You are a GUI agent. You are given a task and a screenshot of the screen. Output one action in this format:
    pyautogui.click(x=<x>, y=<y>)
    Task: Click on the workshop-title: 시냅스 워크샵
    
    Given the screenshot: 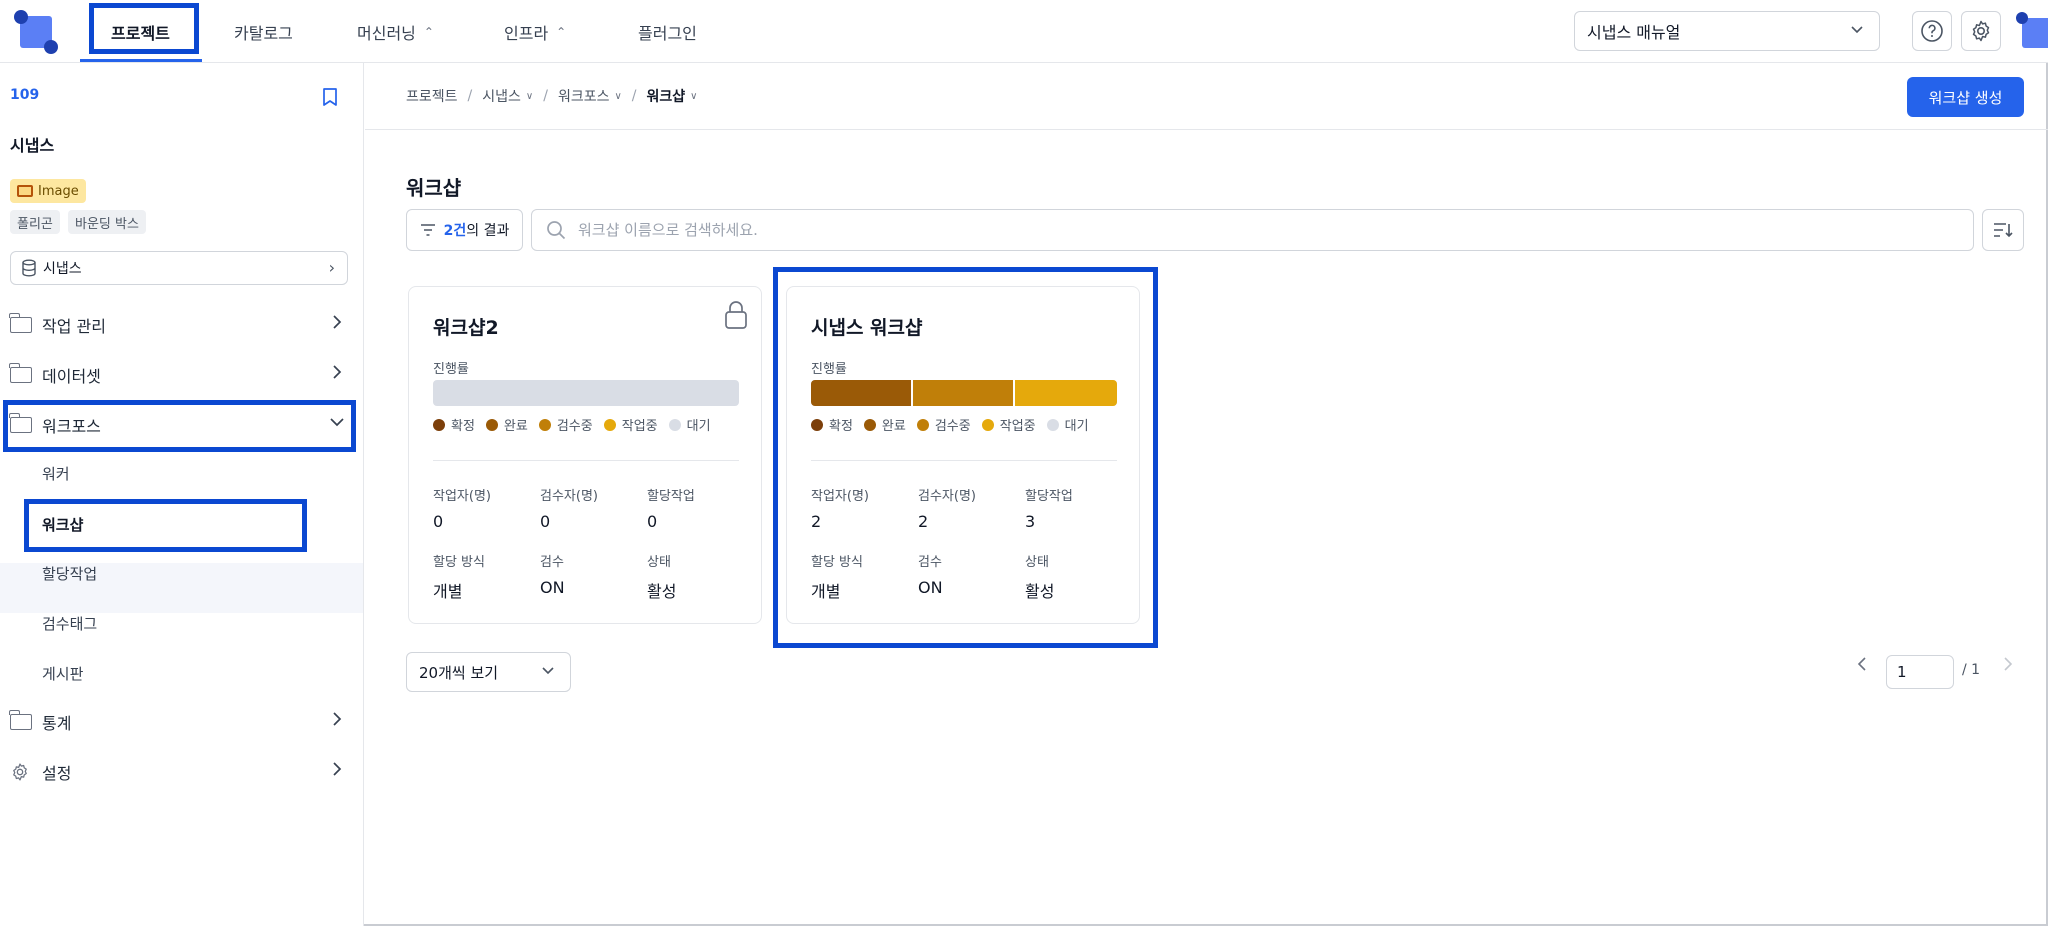 What is the action you would take?
    pyautogui.click(x=867, y=328)
    